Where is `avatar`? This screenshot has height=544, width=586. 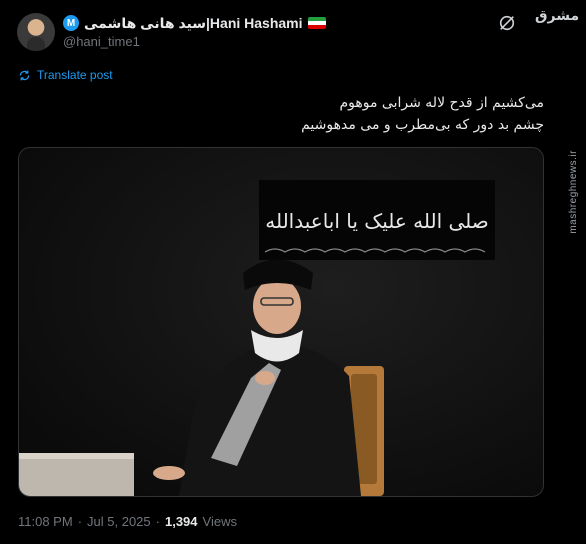 avatar is located at coordinates (36, 32).